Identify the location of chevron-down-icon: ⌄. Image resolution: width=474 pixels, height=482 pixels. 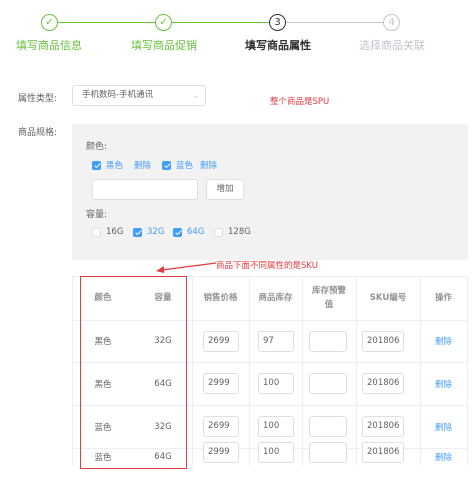
(195, 95).